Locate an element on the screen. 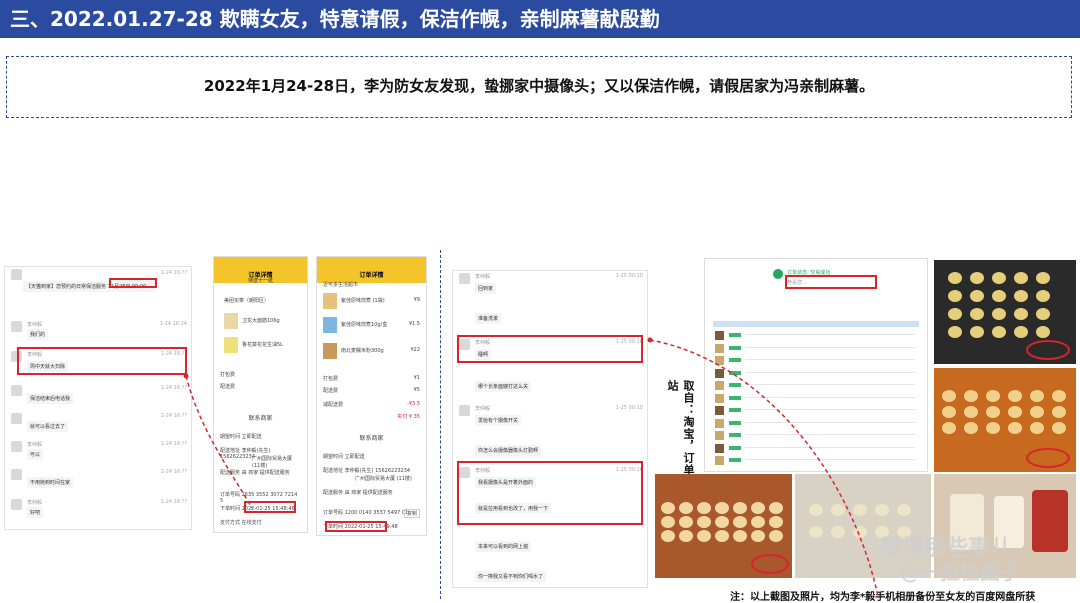 Image resolution: width=1080 pixels, height=603 pixels. product-name: 紫佳原味煎煮10g/盒 is located at coordinates (364, 325).